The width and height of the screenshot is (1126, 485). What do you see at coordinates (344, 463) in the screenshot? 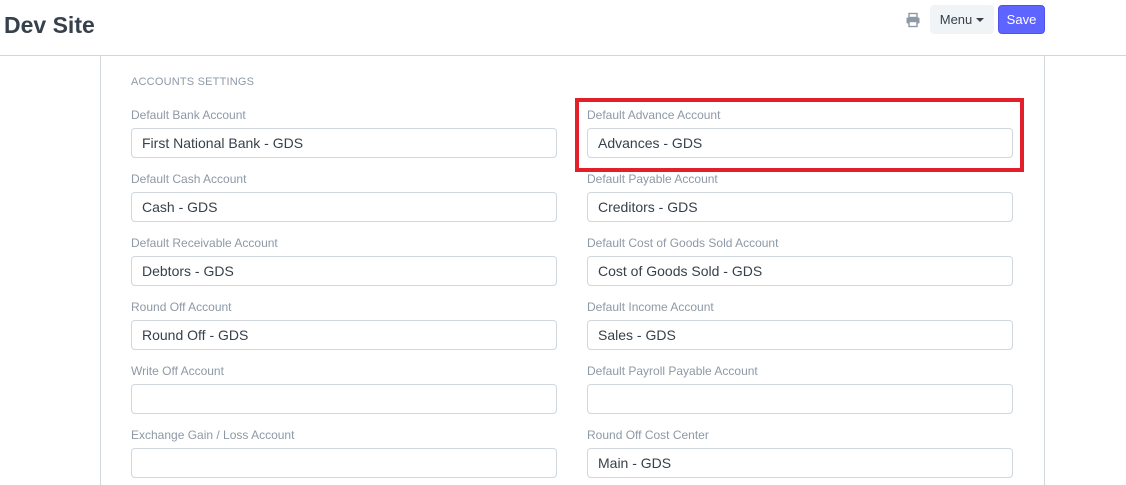
I see `exchange-gain-loss-account-input` at bounding box center [344, 463].